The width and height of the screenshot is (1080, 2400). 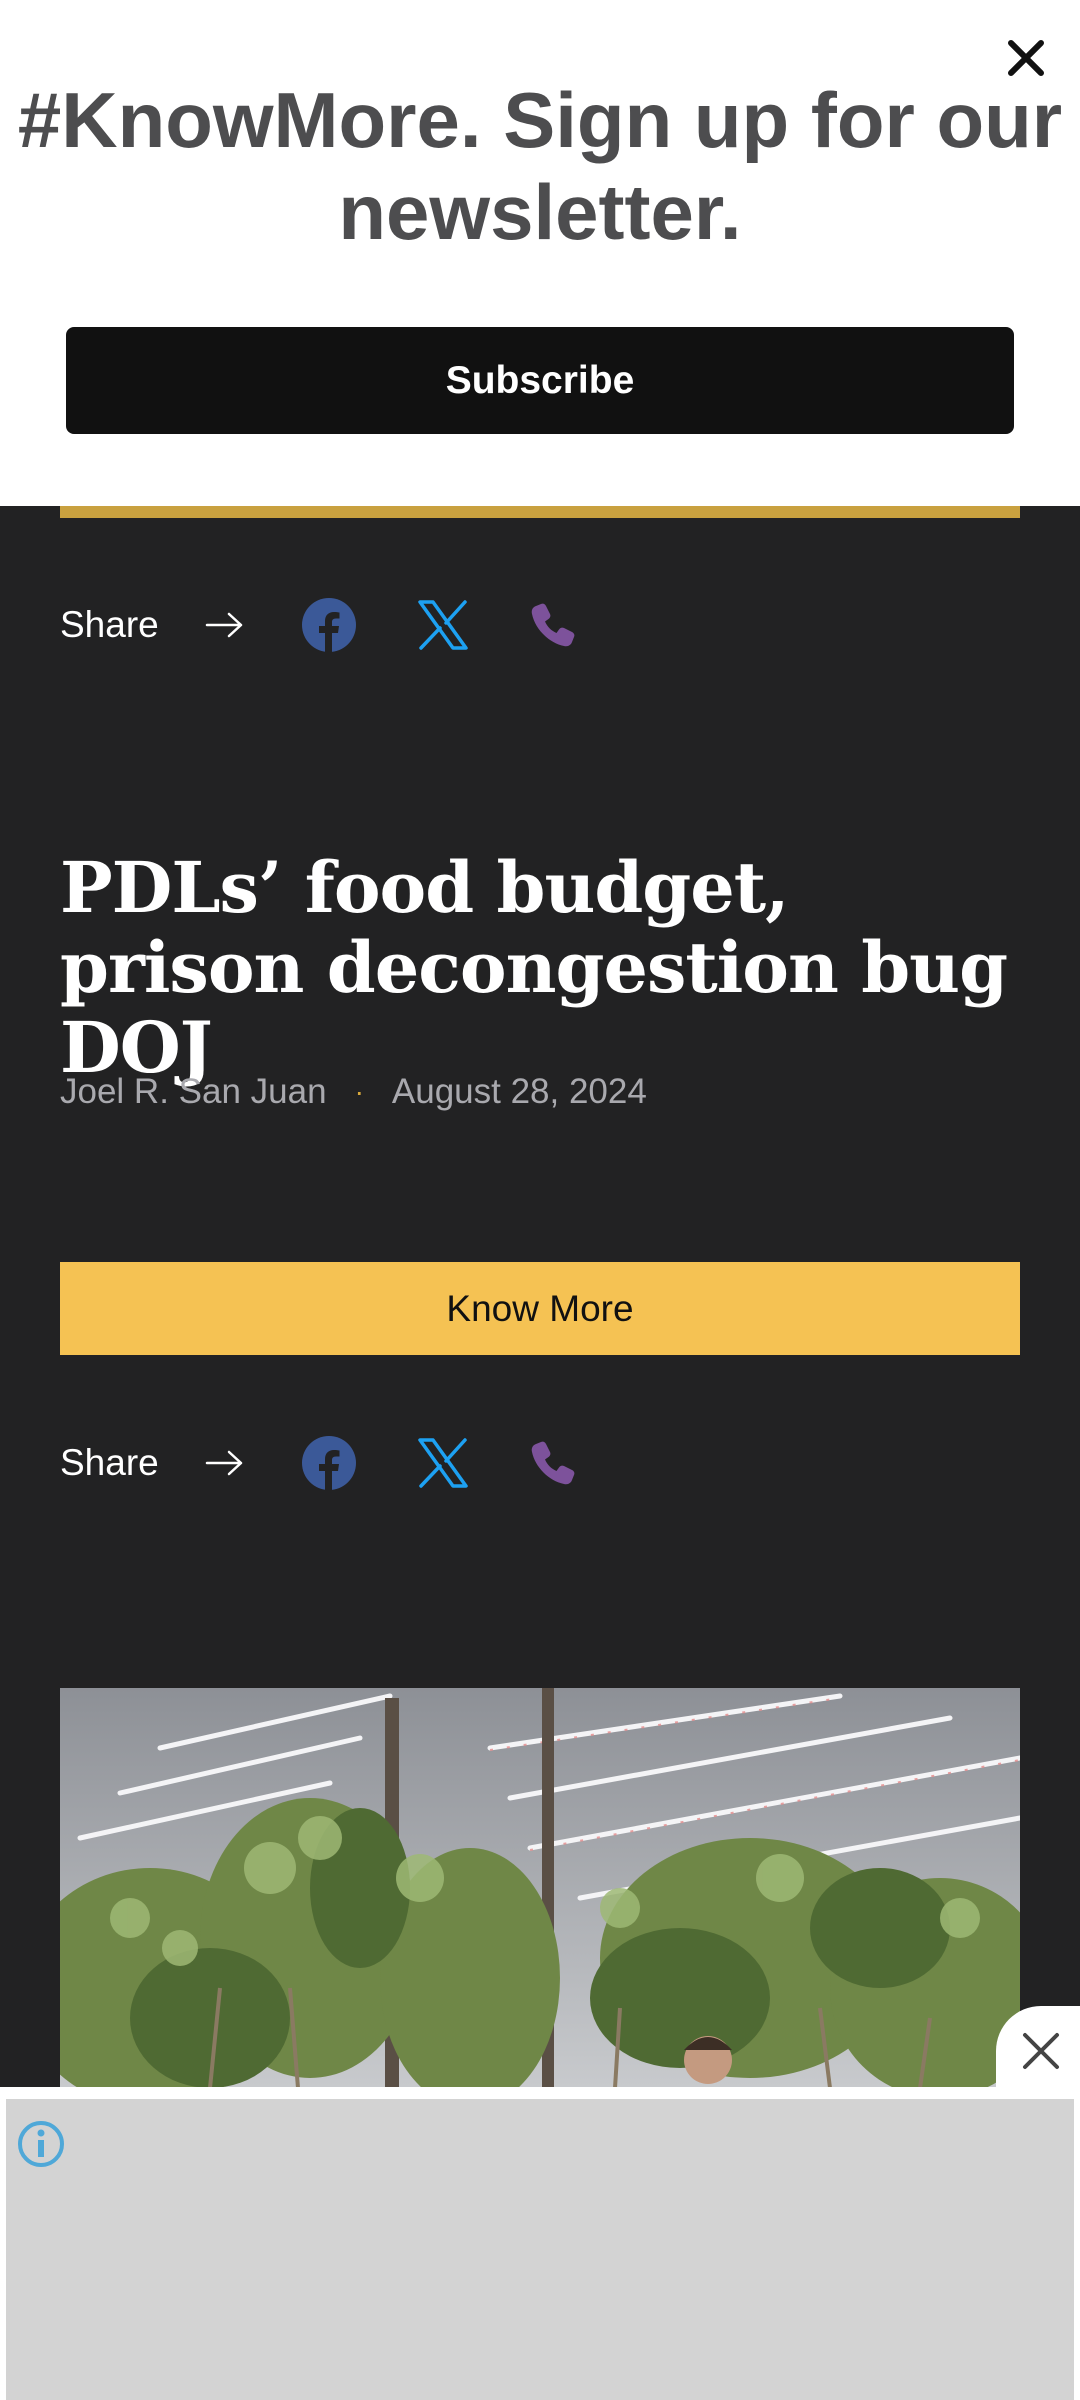 What do you see at coordinates (519, 1091) in the screenshot?
I see `publish-date: August 28, 2024` at bounding box center [519, 1091].